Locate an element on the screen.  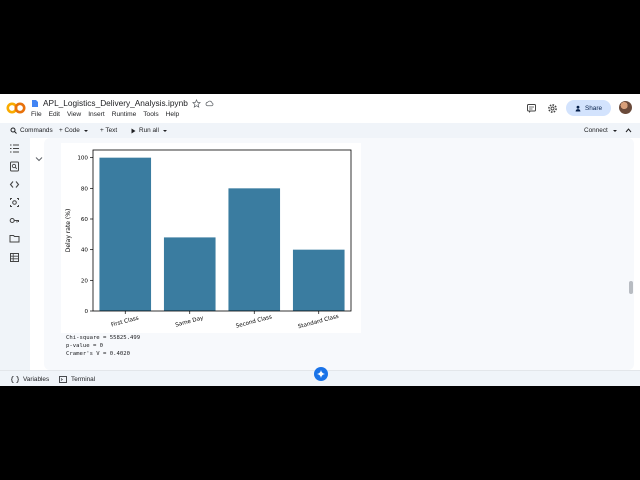
avatar is located at coordinates (625, 107).